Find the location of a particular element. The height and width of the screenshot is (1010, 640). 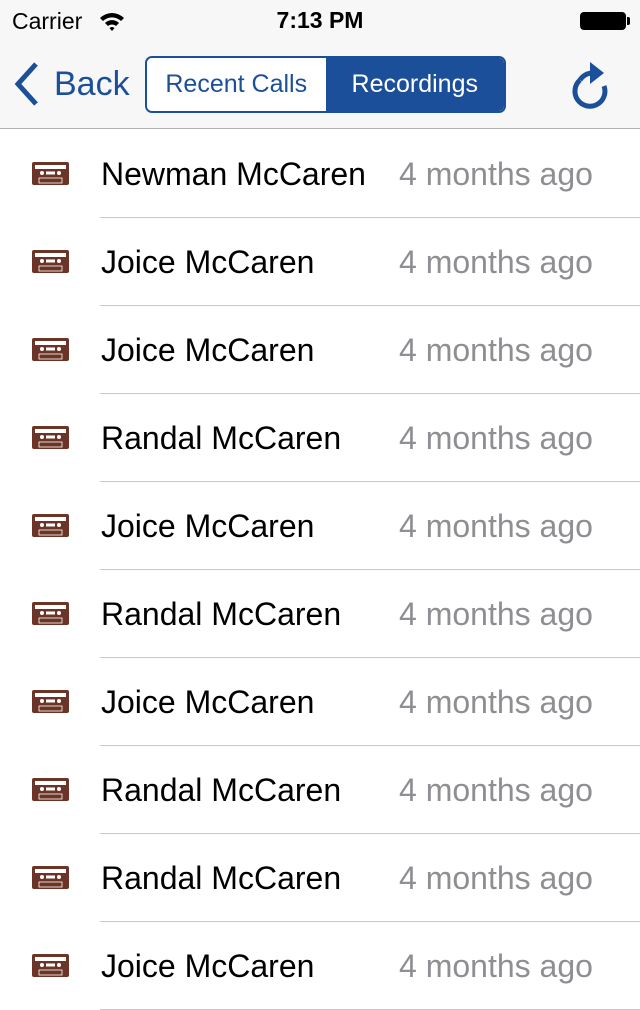

segment-recordings: Recordings is located at coordinates (414, 84).